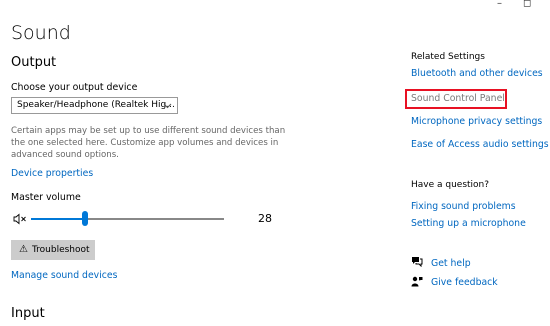 Image resolution: width=550 pixels, height=326 pixels. I want to click on chevron-down-icon, so click(167, 108).